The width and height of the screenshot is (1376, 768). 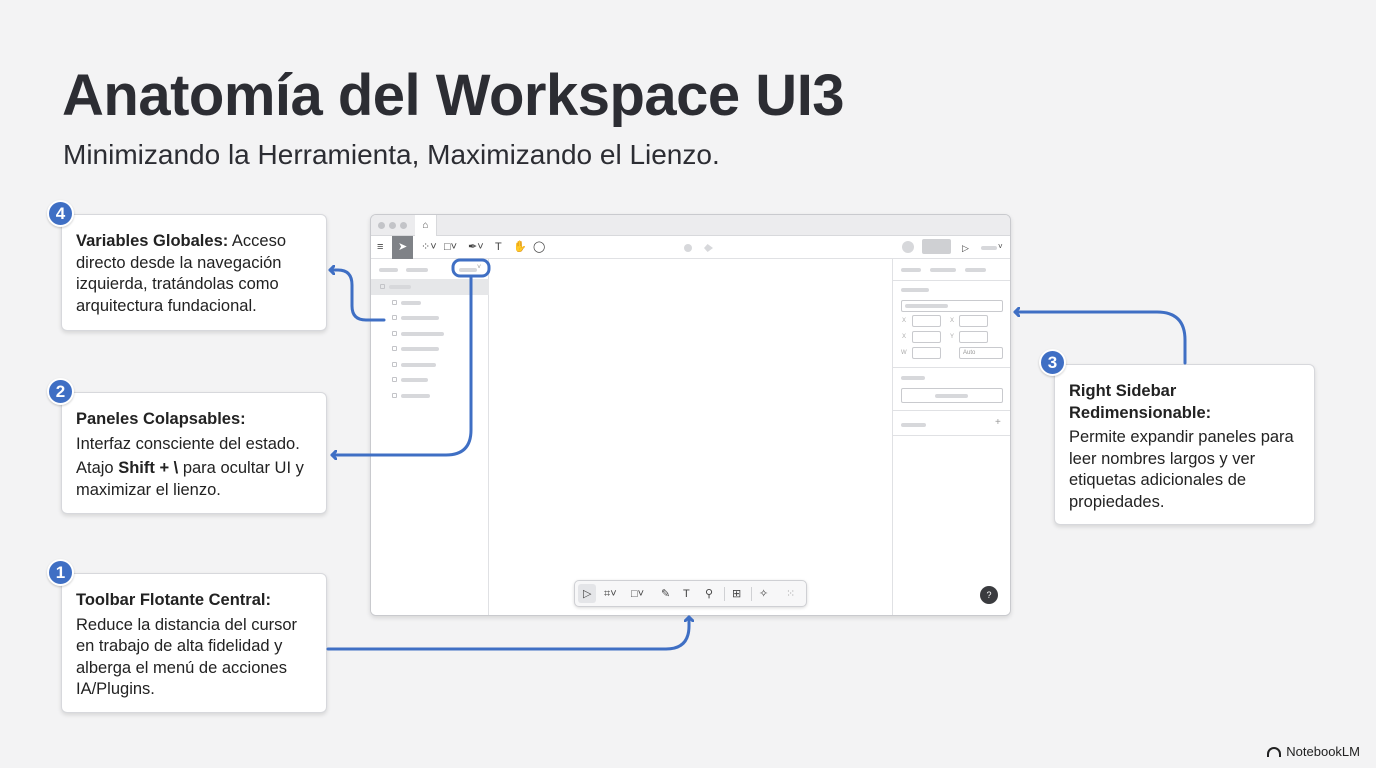 What do you see at coordinates (97, 468) in the screenshot?
I see `callout-text-prefix: Atajo` at bounding box center [97, 468].